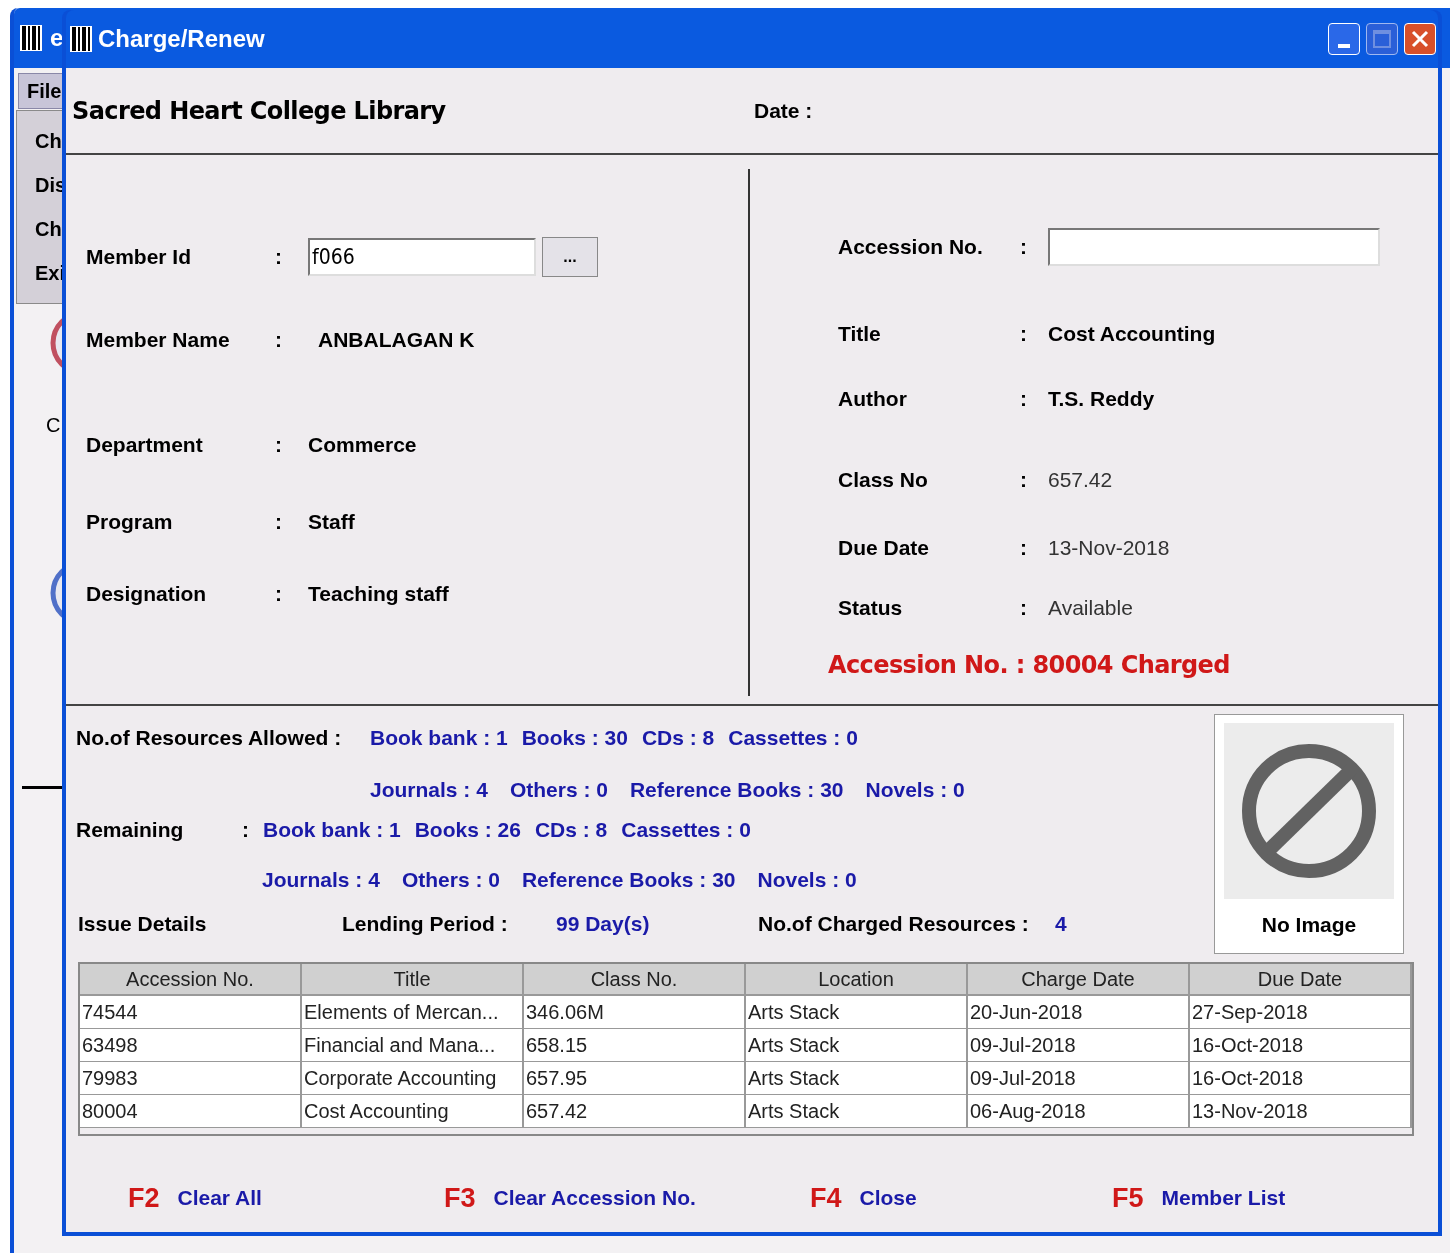 The image size is (1450, 1256). Describe the element at coordinates (362, 445) in the screenshot. I see `field-value: Commerce` at that location.